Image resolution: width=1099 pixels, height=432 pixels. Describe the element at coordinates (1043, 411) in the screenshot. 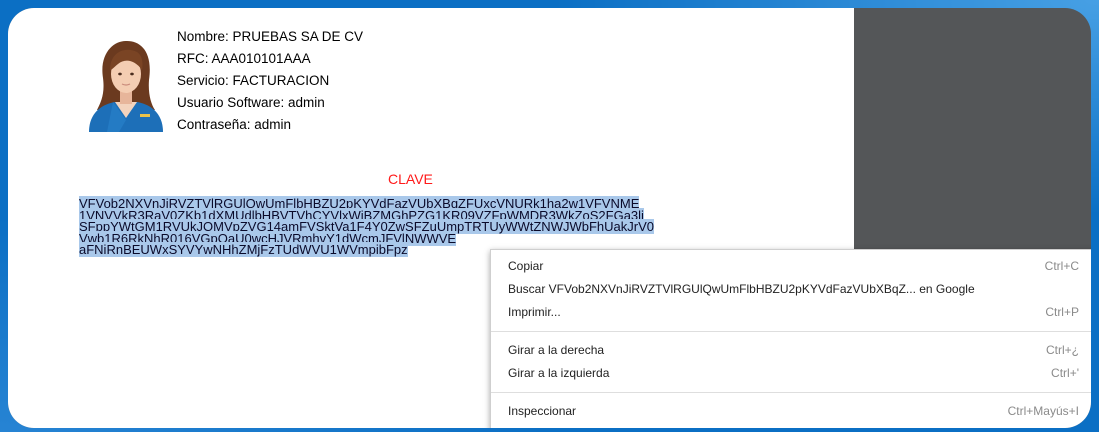

I see `shortcut-inspeccionar: Ctrl+Mayús+I` at that location.